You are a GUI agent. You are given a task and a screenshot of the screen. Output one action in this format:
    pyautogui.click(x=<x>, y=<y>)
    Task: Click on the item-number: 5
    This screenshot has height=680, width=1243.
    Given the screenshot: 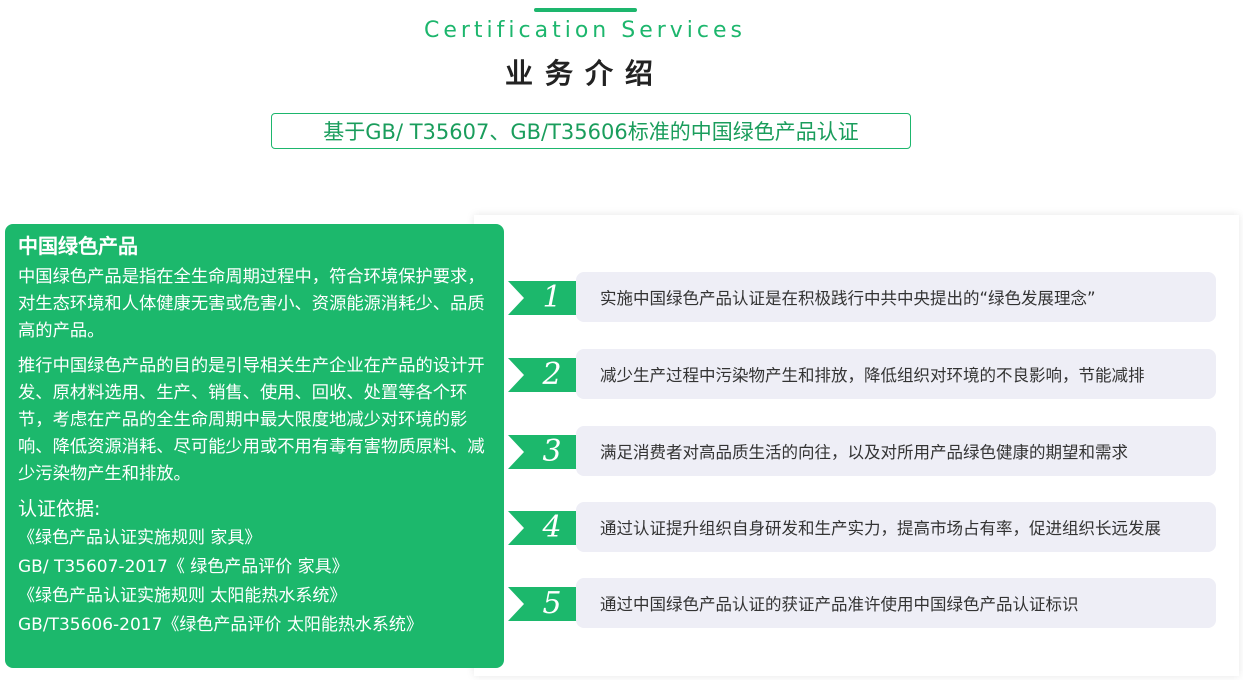 What is the action you would take?
    pyautogui.click(x=552, y=603)
    